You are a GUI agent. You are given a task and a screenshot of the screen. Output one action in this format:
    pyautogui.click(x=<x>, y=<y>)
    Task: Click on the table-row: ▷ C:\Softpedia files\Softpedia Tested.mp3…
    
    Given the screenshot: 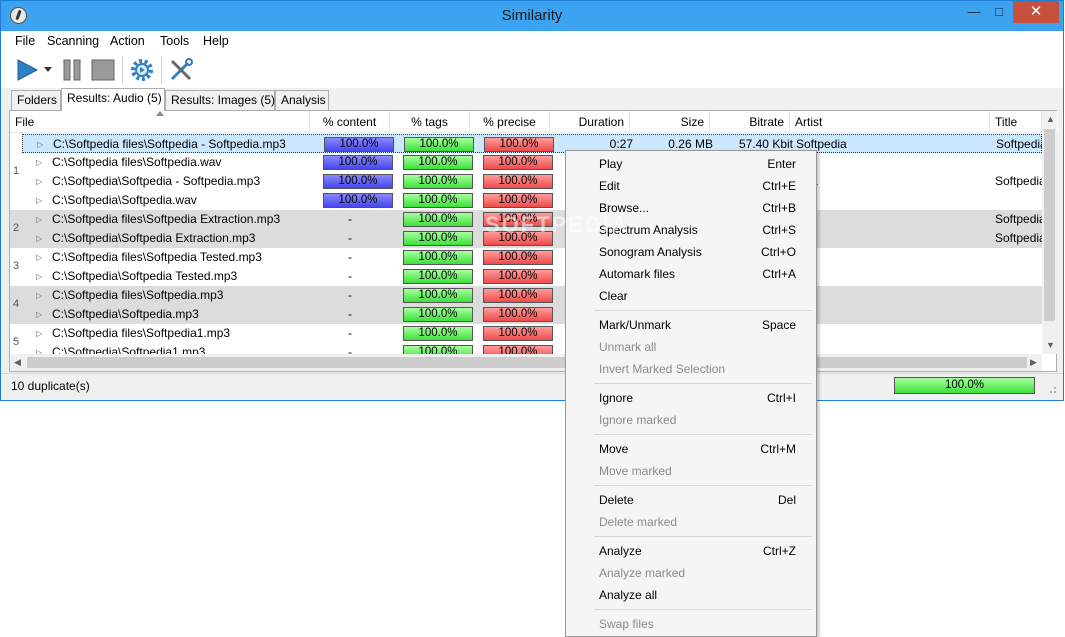 What is the action you would take?
    pyautogui.click(x=532, y=257)
    